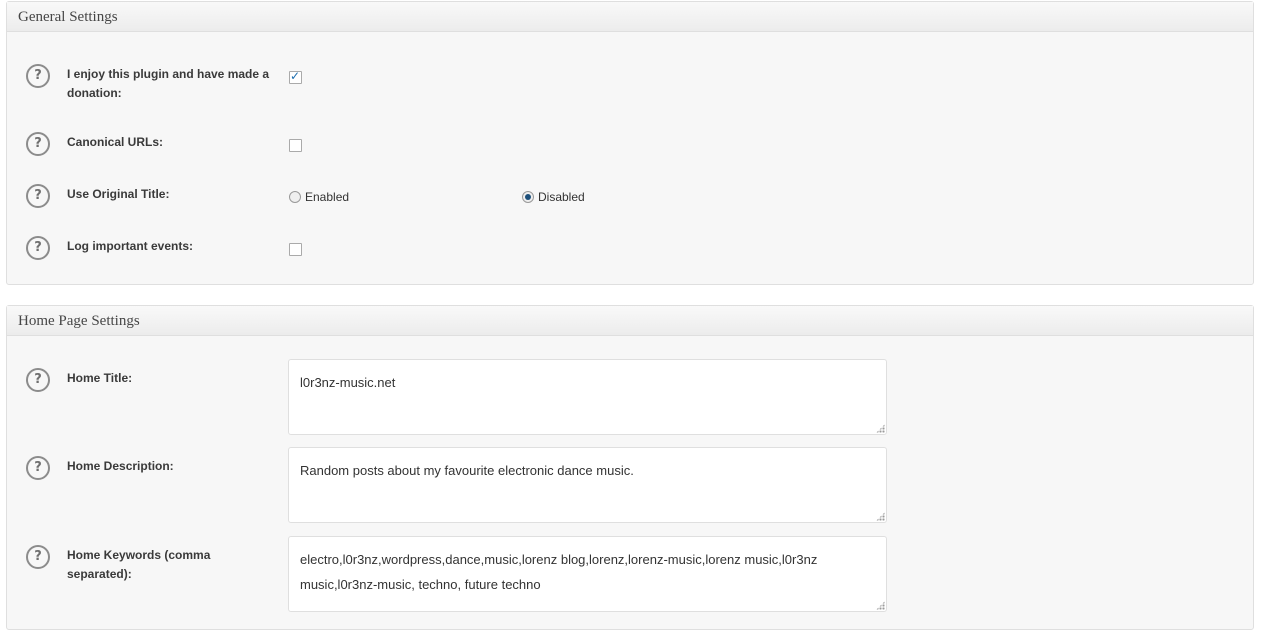  What do you see at coordinates (295, 145) in the screenshot?
I see `canonical-checkbox` at bounding box center [295, 145].